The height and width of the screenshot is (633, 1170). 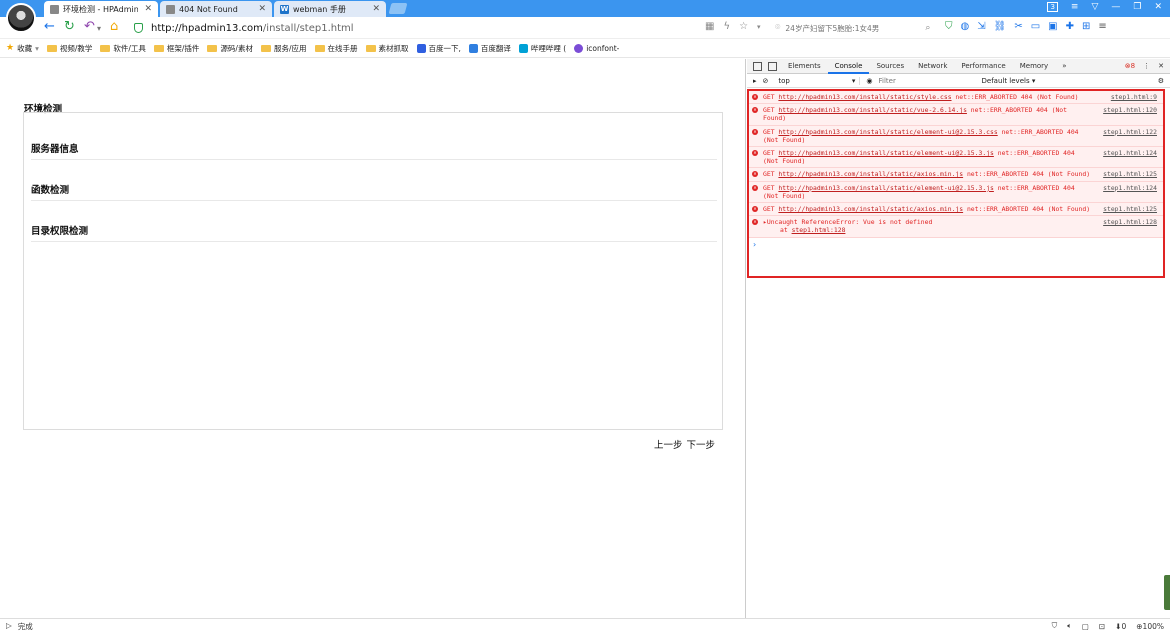 What do you see at coordinates (374, 159) in the screenshot?
I see `divider` at bounding box center [374, 159].